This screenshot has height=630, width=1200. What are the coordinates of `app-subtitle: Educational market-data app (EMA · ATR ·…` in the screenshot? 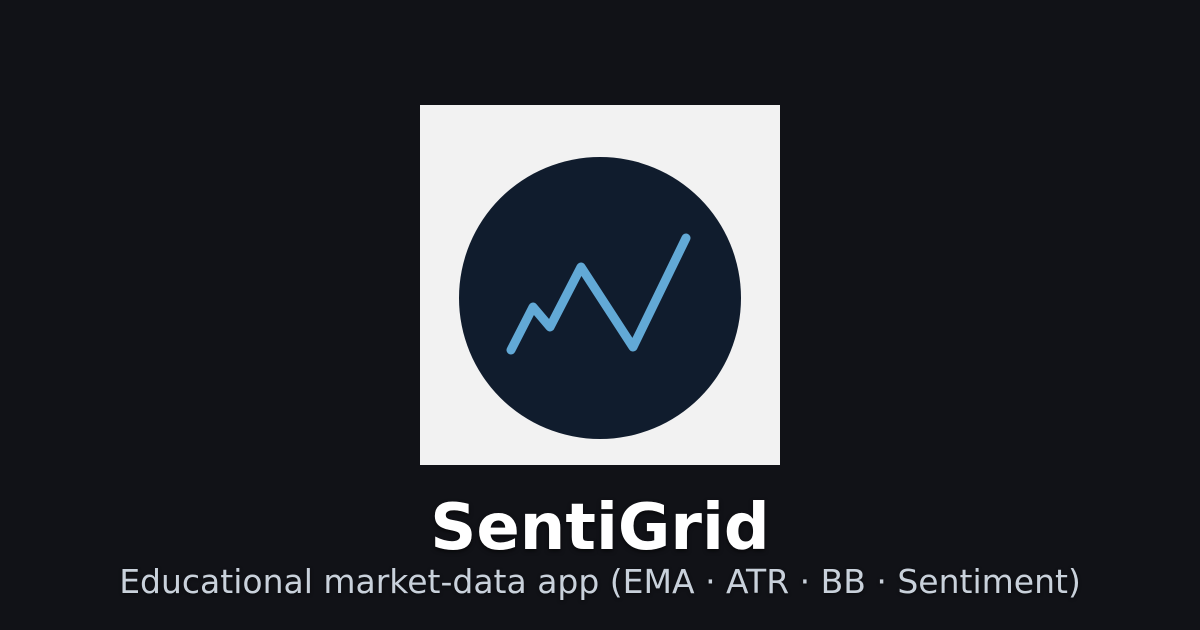 It's located at (600, 581).